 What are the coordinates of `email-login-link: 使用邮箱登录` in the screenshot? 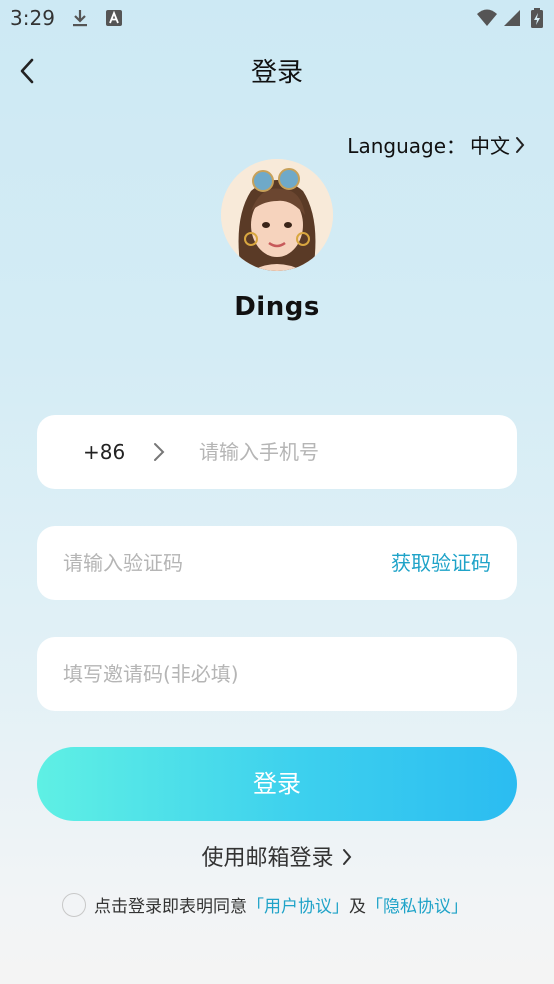 It's located at (277, 856).